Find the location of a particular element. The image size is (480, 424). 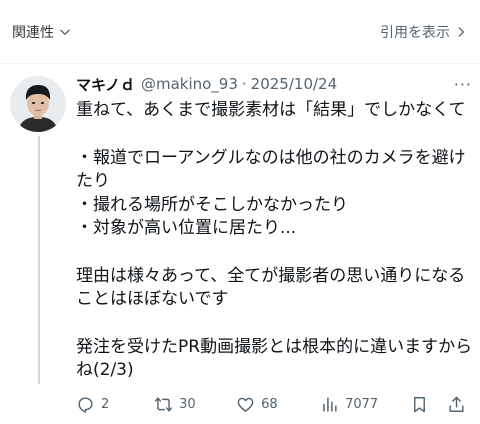

tweet-line: 重ねて、あくまで撮影素材は「結果」でしかなくて is located at coordinates (271, 110).